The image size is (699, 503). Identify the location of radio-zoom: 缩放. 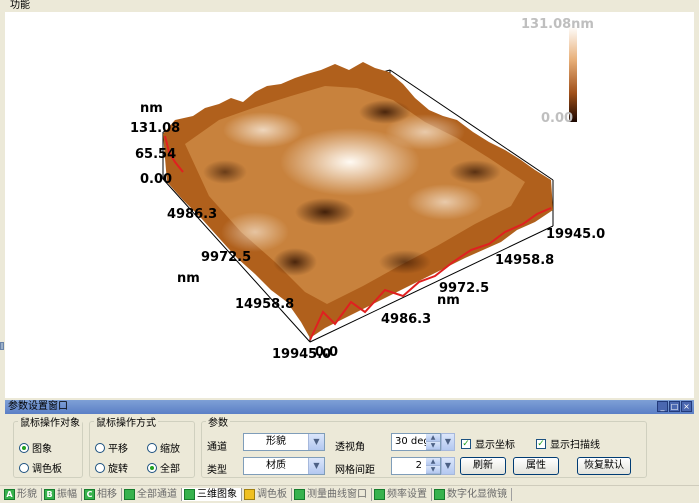
(163, 447).